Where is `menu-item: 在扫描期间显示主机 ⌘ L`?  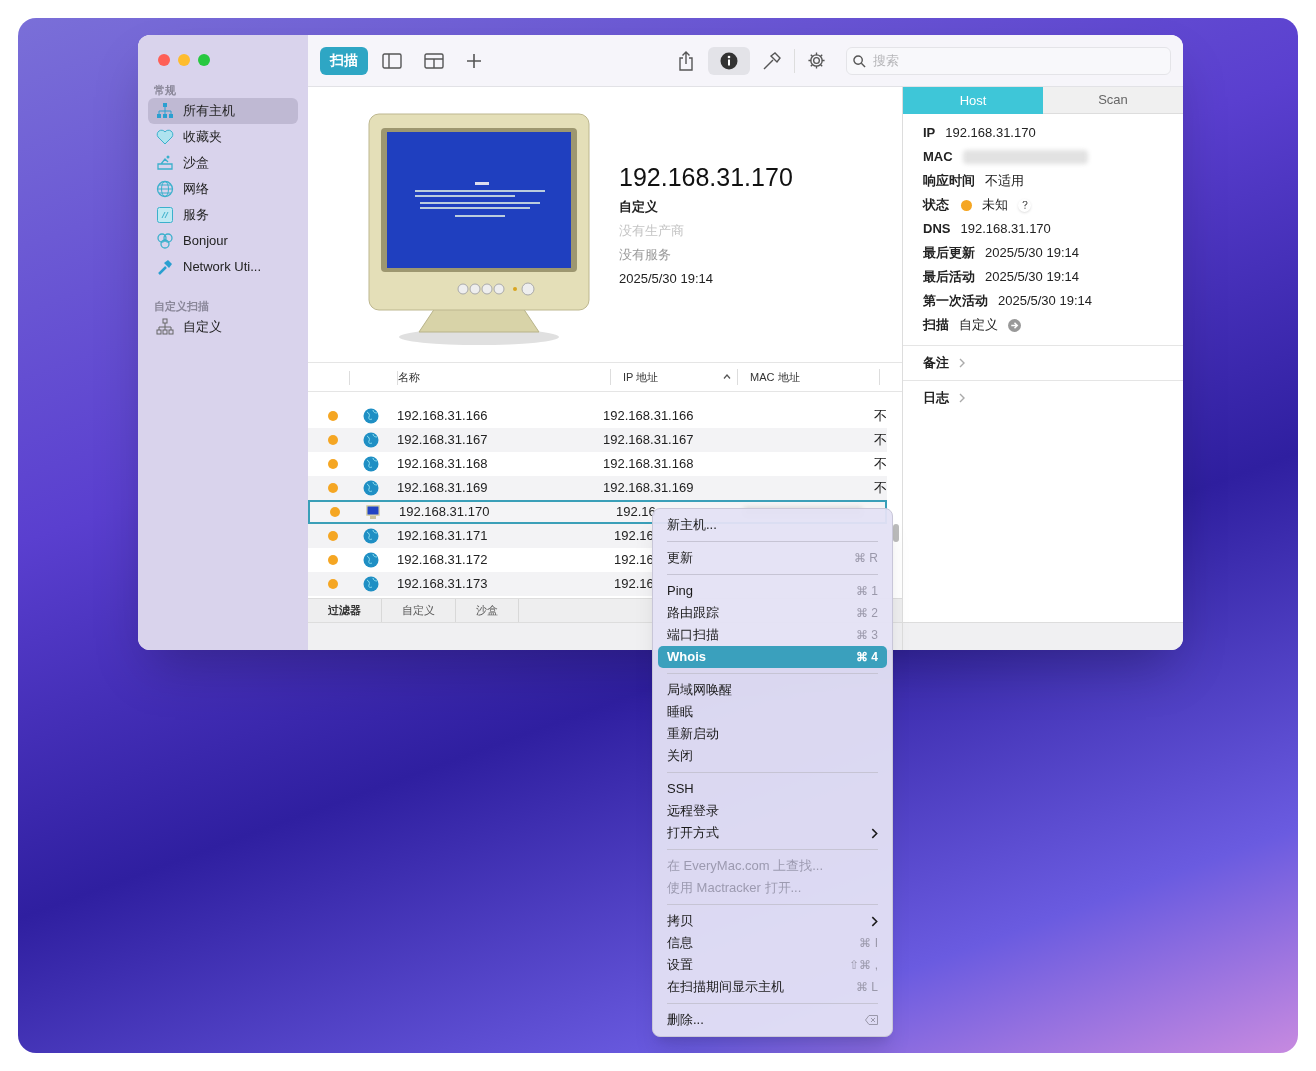
menu-item: 在扫描期间显示主机 ⌘ L is located at coordinates (772, 987).